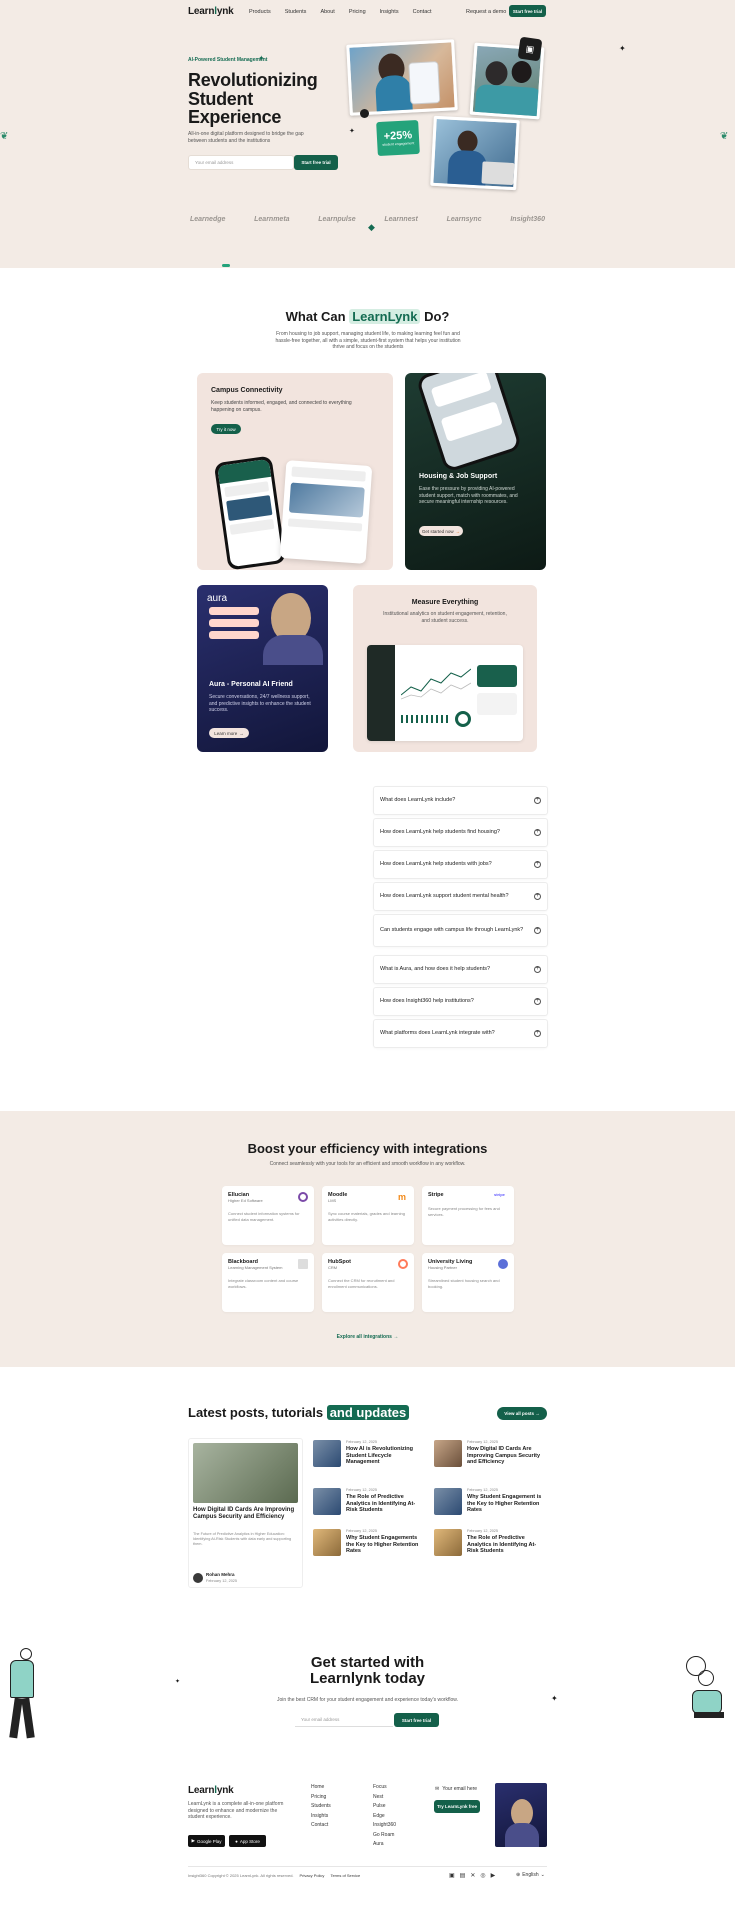 The width and height of the screenshot is (735, 1920). What do you see at coordinates (234, 611) in the screenshot?
I see `chat-bubble` at bounding box center [234, 611].